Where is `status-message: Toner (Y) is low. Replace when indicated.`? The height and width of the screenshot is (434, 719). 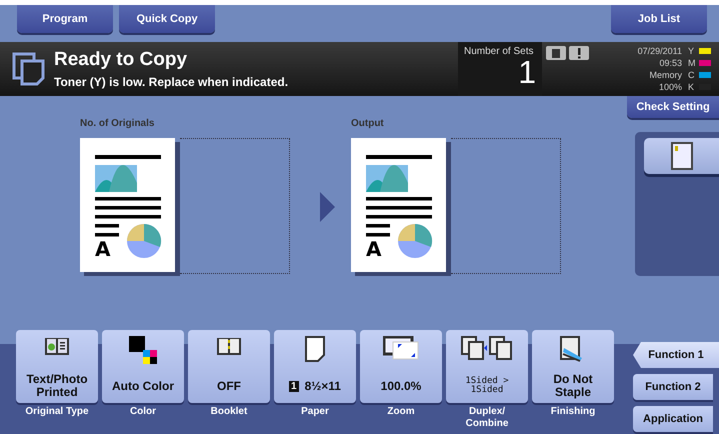
status-message: Toner (Y) is low. Replace when indicated. is located at coordinates (172, 82).